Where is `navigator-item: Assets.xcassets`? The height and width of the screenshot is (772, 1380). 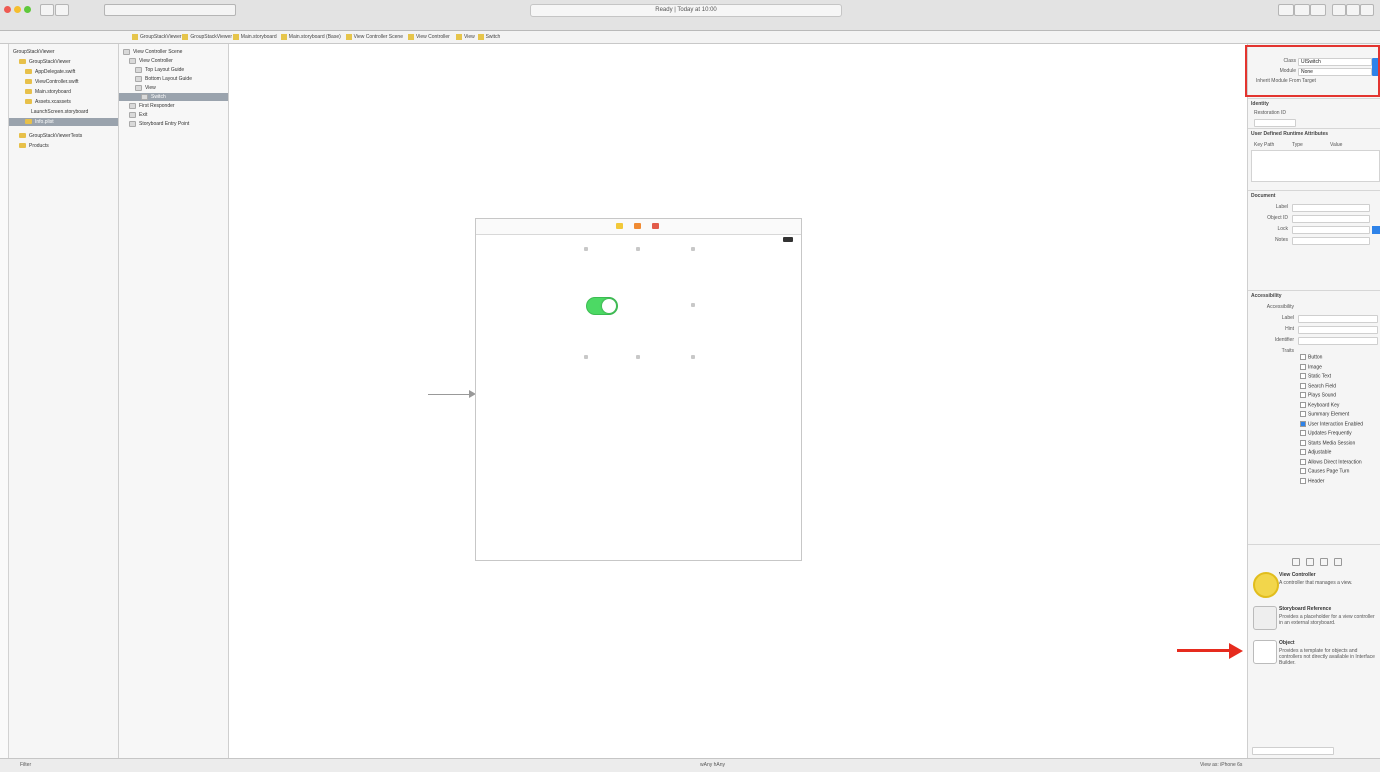
navigator-item: Assets.xcassets is located at coordinates (63, 102).